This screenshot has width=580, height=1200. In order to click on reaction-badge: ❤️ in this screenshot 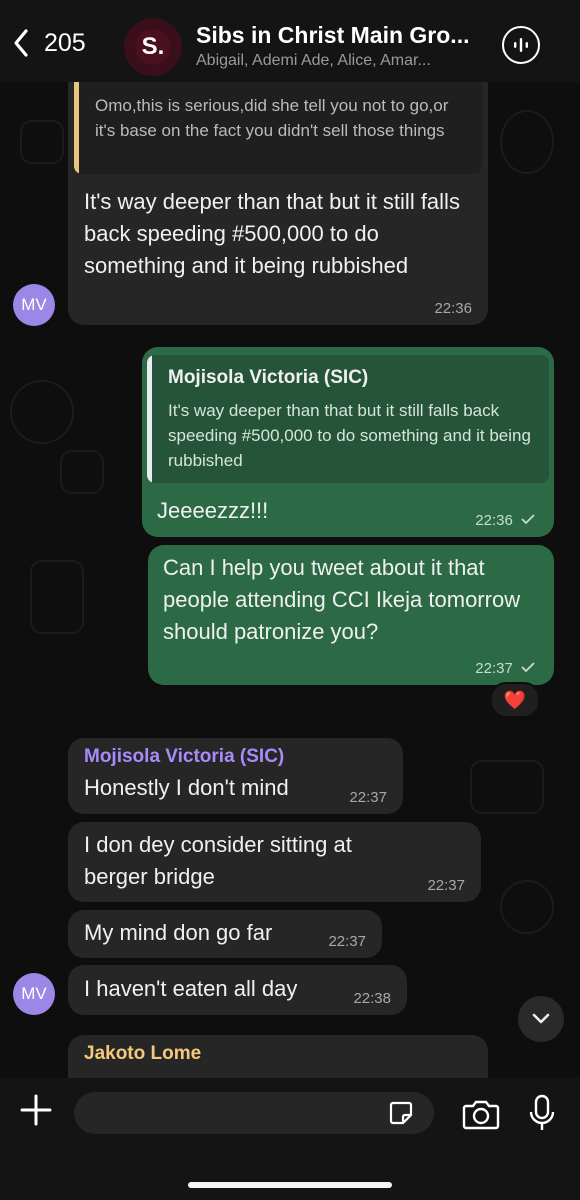, I will do `click(515, 700)`.